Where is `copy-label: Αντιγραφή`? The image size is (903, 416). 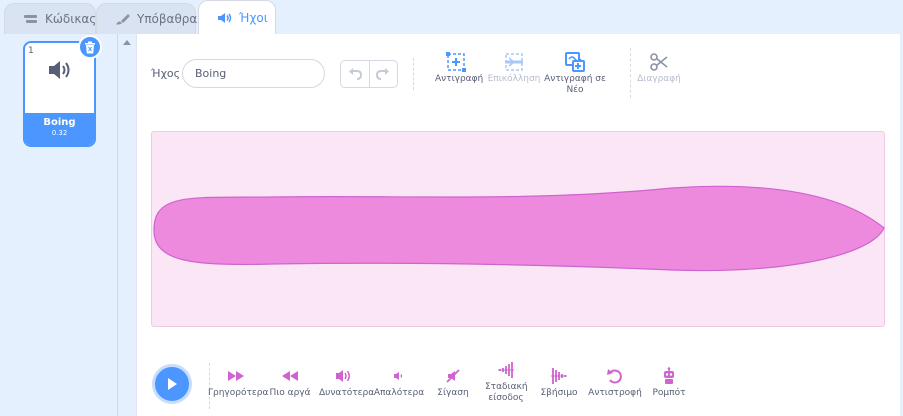 copy-label: Αντιγραφή is located at coordinates (459, 79).